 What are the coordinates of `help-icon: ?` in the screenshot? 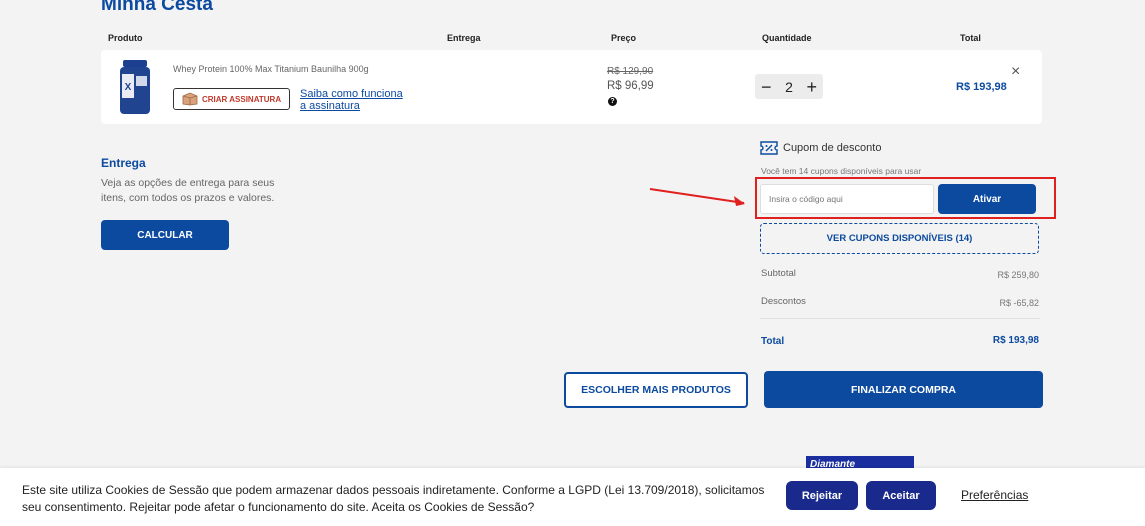 It's located at (612, 101).